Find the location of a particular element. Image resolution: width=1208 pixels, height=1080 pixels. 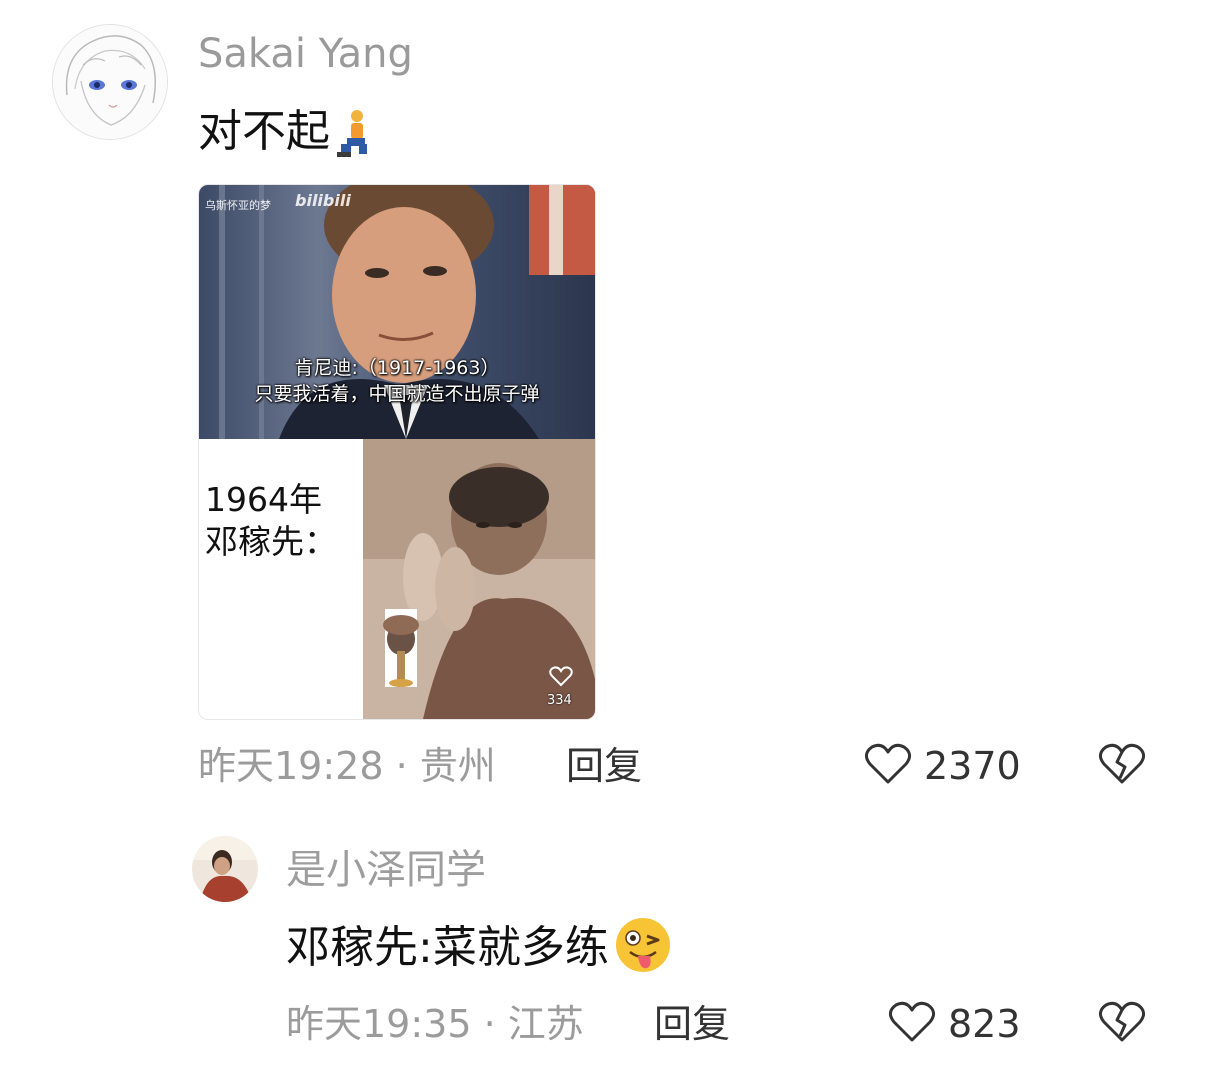

reply-avatar is located at coordinates (225, 869).